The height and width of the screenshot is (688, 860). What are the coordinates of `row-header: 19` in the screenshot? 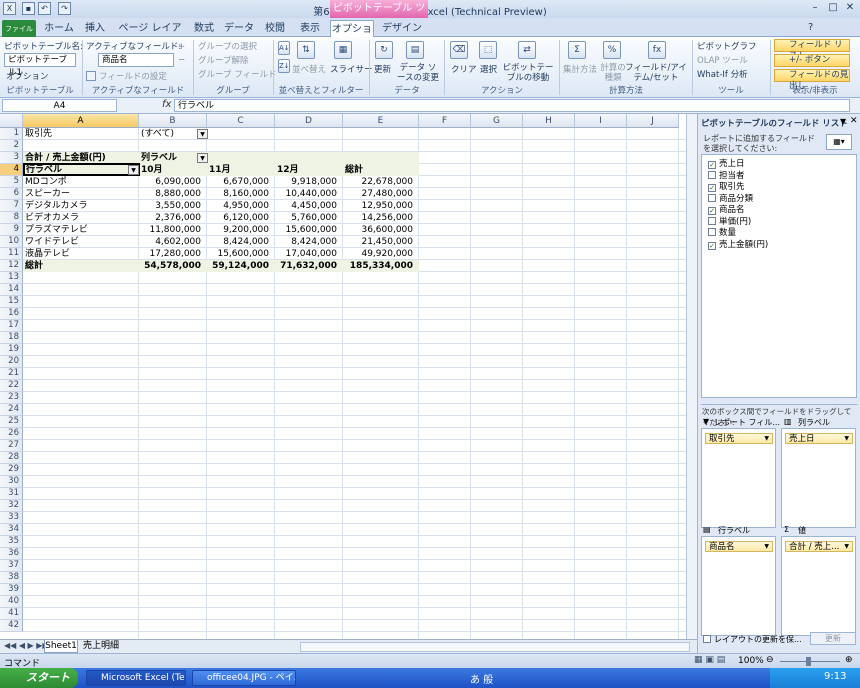 It's located at (11, 350).